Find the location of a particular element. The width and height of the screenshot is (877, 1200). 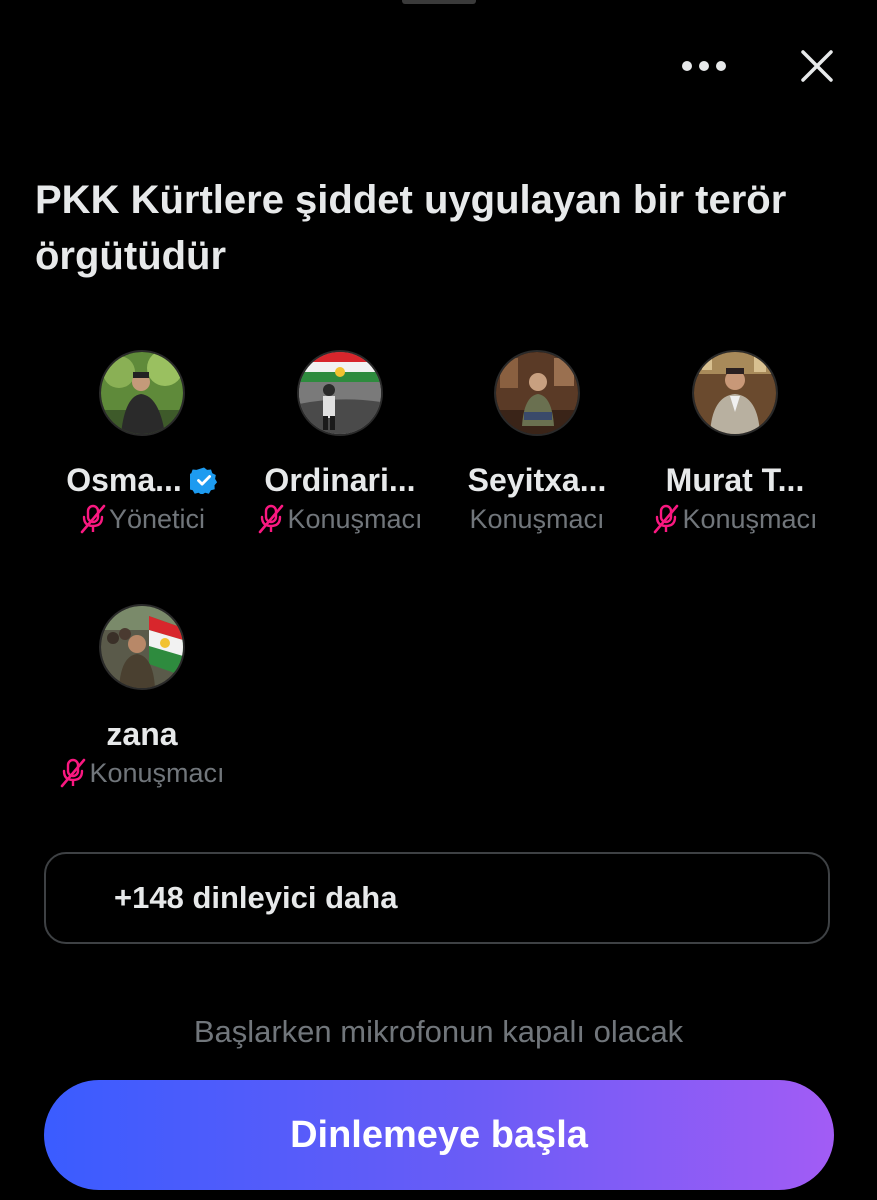

listeners-count-label: +148 dinleyici daha is located at coordinates (256, 897).